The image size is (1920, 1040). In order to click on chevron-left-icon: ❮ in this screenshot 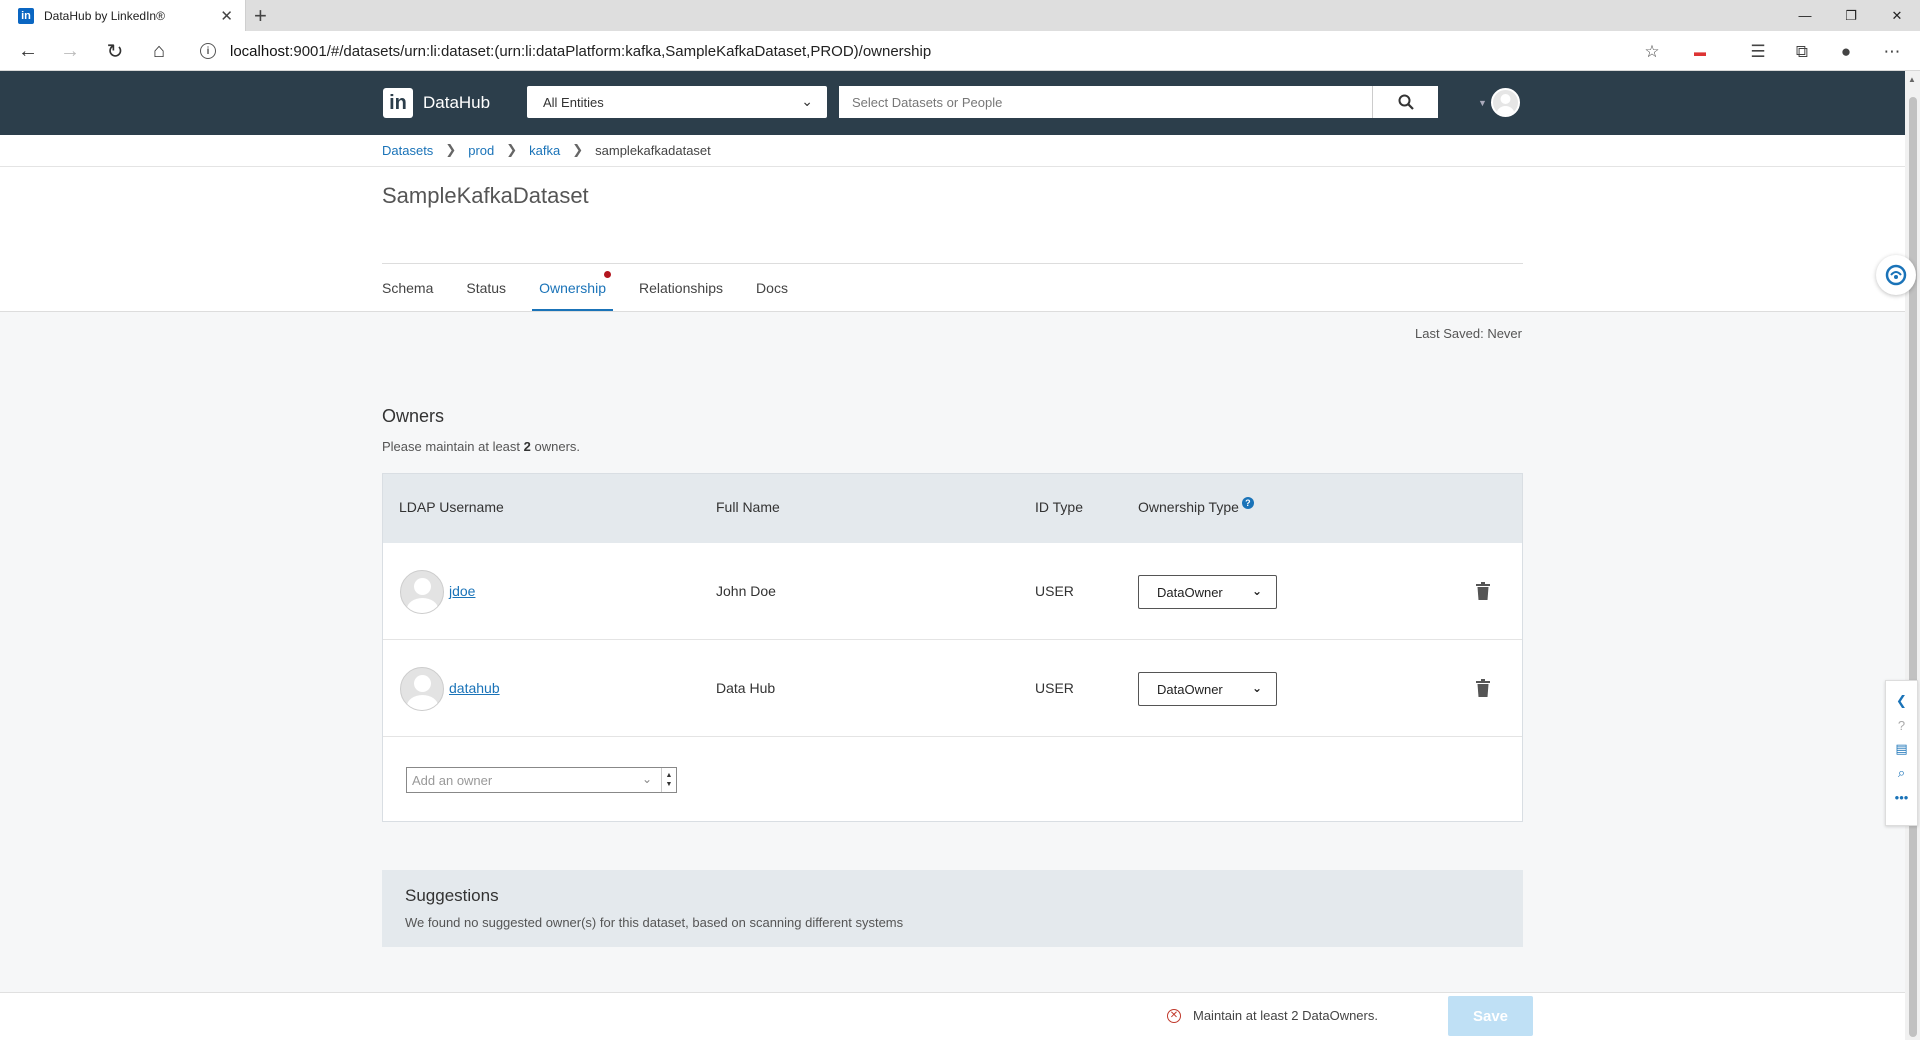, I will do `click(1901, 701)`.